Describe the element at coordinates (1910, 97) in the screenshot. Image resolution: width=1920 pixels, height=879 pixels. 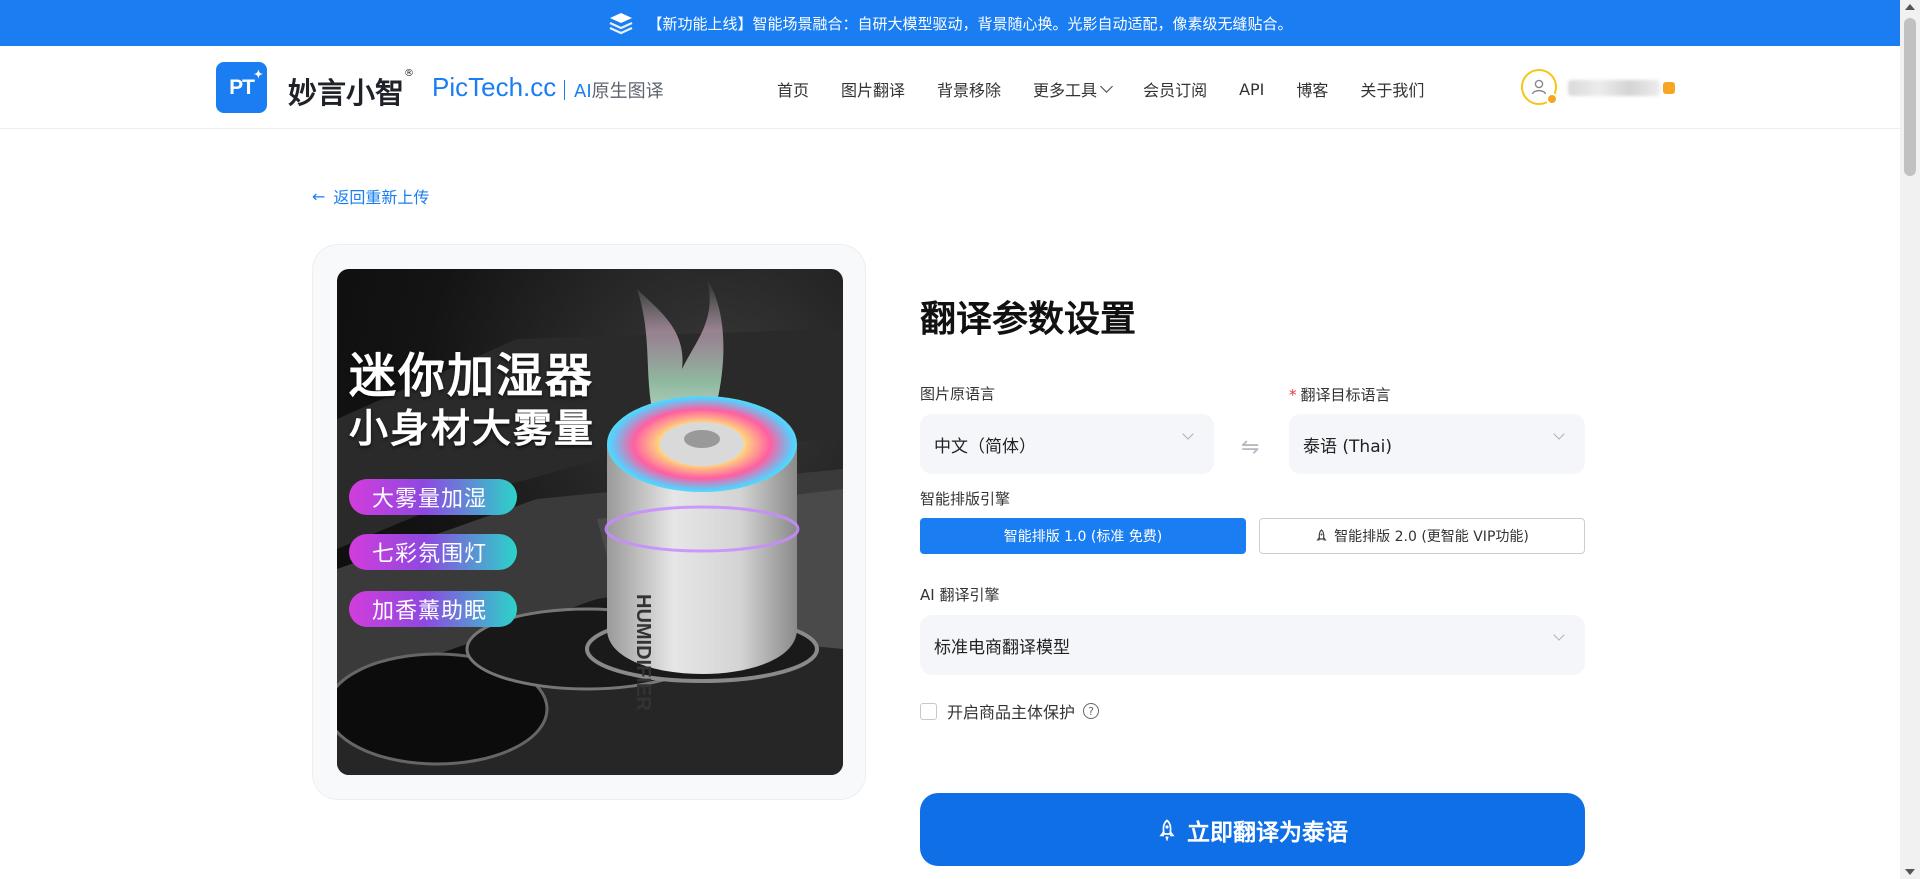
I see `scrollbar-thumb` at that location.